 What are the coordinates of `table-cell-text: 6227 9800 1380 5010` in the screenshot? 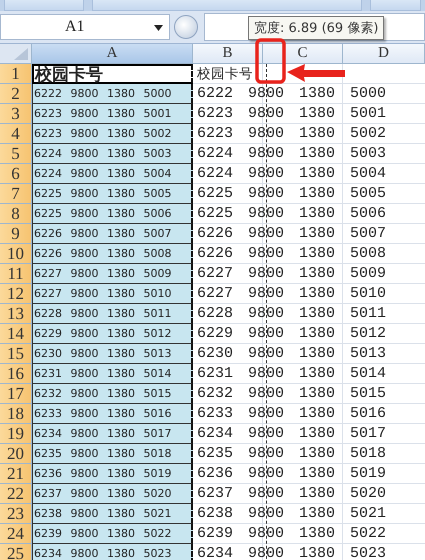 It's located at (291, 293).